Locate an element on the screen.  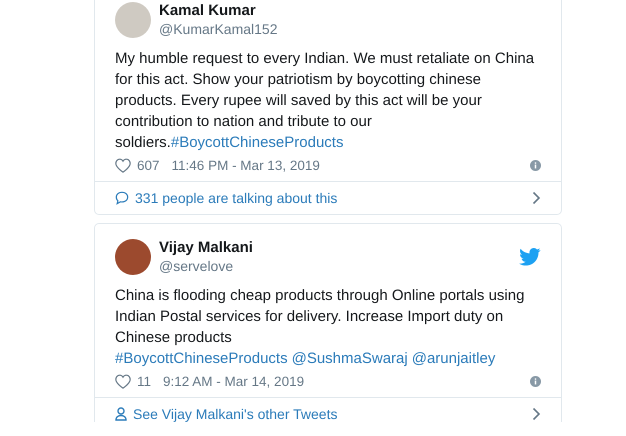
tweet-timestamp: 11:46 PM - Mar 13, 2019 is located at coordinates (246, 165).